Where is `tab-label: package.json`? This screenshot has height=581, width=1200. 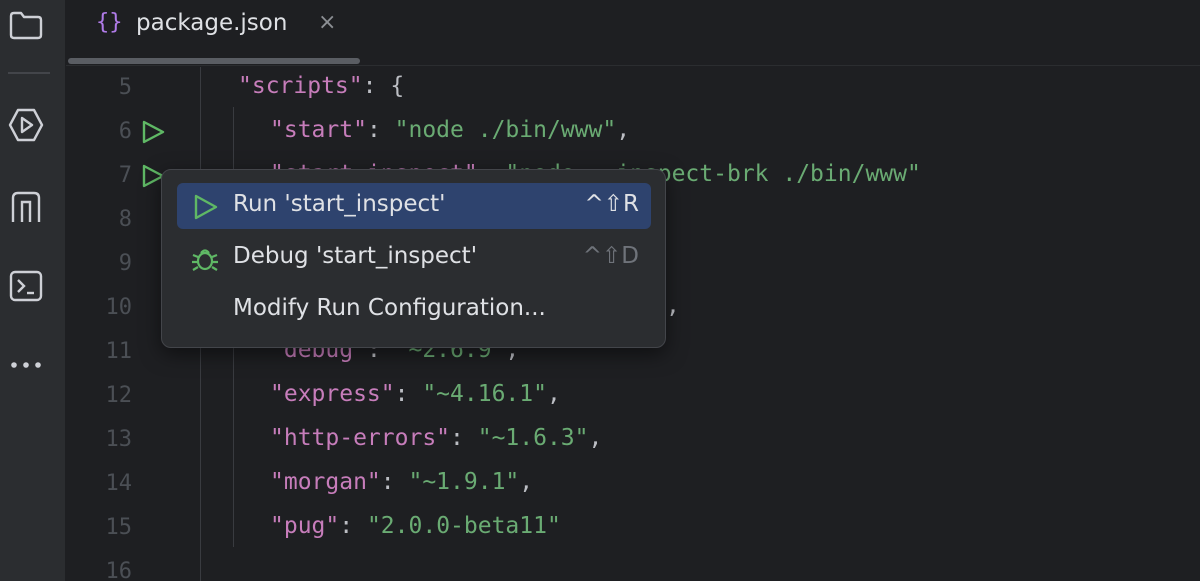 tab-label: package.json is located at coordinates (212, 23).